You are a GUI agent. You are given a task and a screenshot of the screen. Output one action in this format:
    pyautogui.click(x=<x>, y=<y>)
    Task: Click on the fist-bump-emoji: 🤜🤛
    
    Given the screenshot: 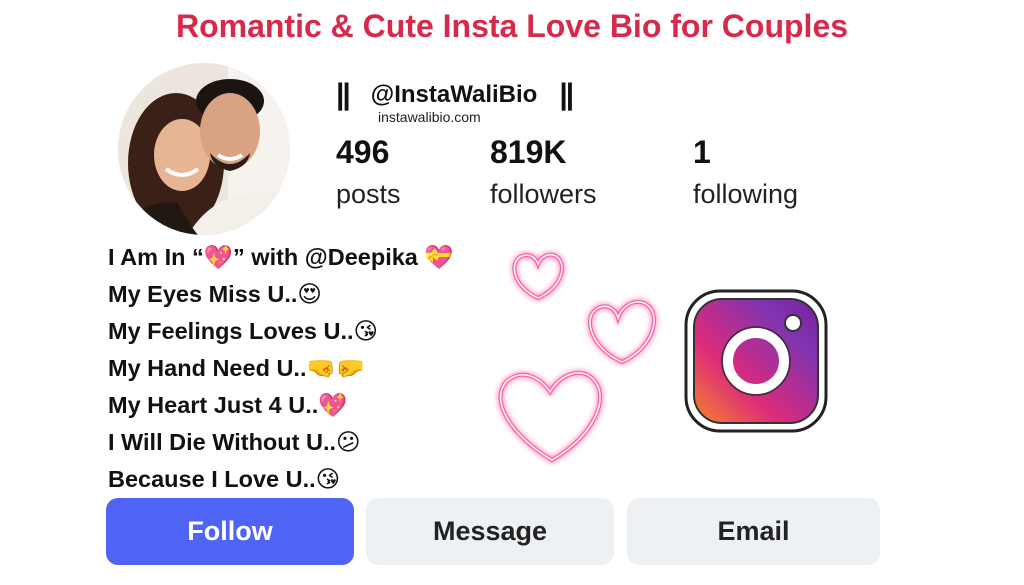 What is the action you would take?
    pyautogui.click(x=336, y=368)
    